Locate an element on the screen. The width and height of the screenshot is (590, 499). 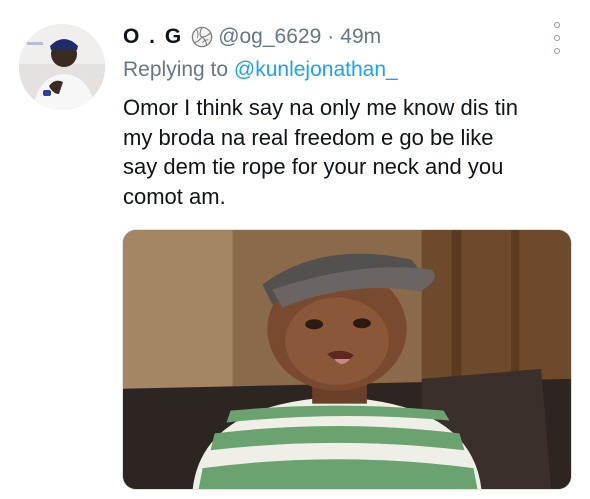
avatar is located at coordinates (62, 67).